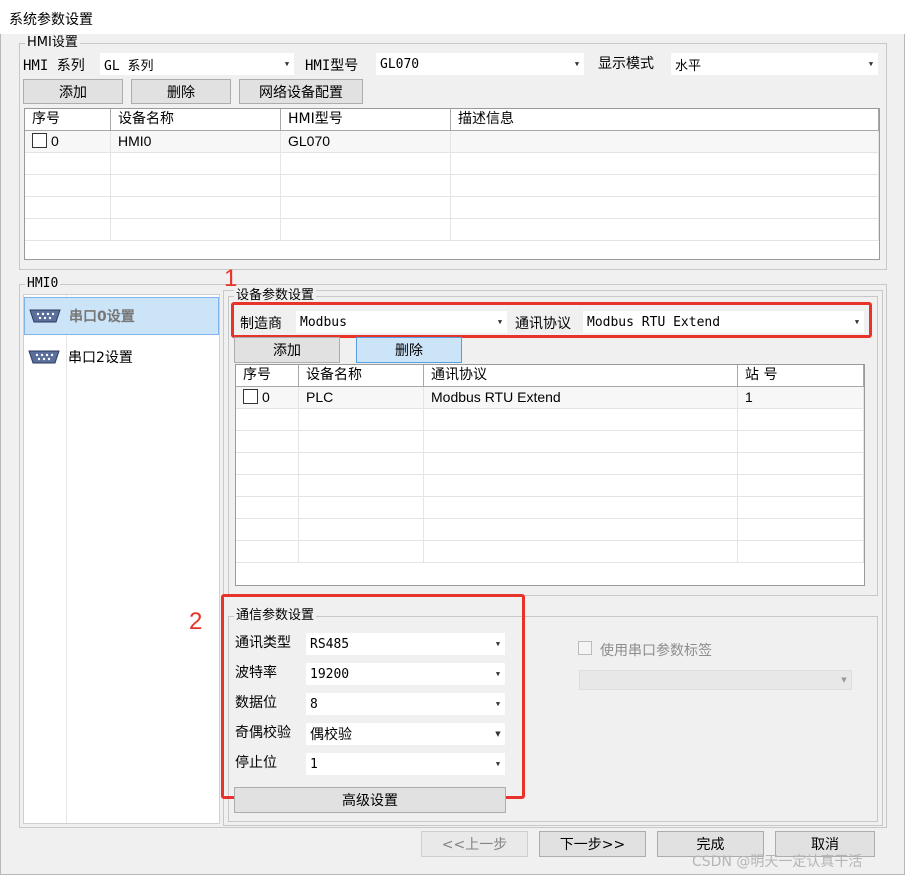 This screenshot has width=905, height=875. I want to click on comm-type-value: RS485, so click(330, 644).